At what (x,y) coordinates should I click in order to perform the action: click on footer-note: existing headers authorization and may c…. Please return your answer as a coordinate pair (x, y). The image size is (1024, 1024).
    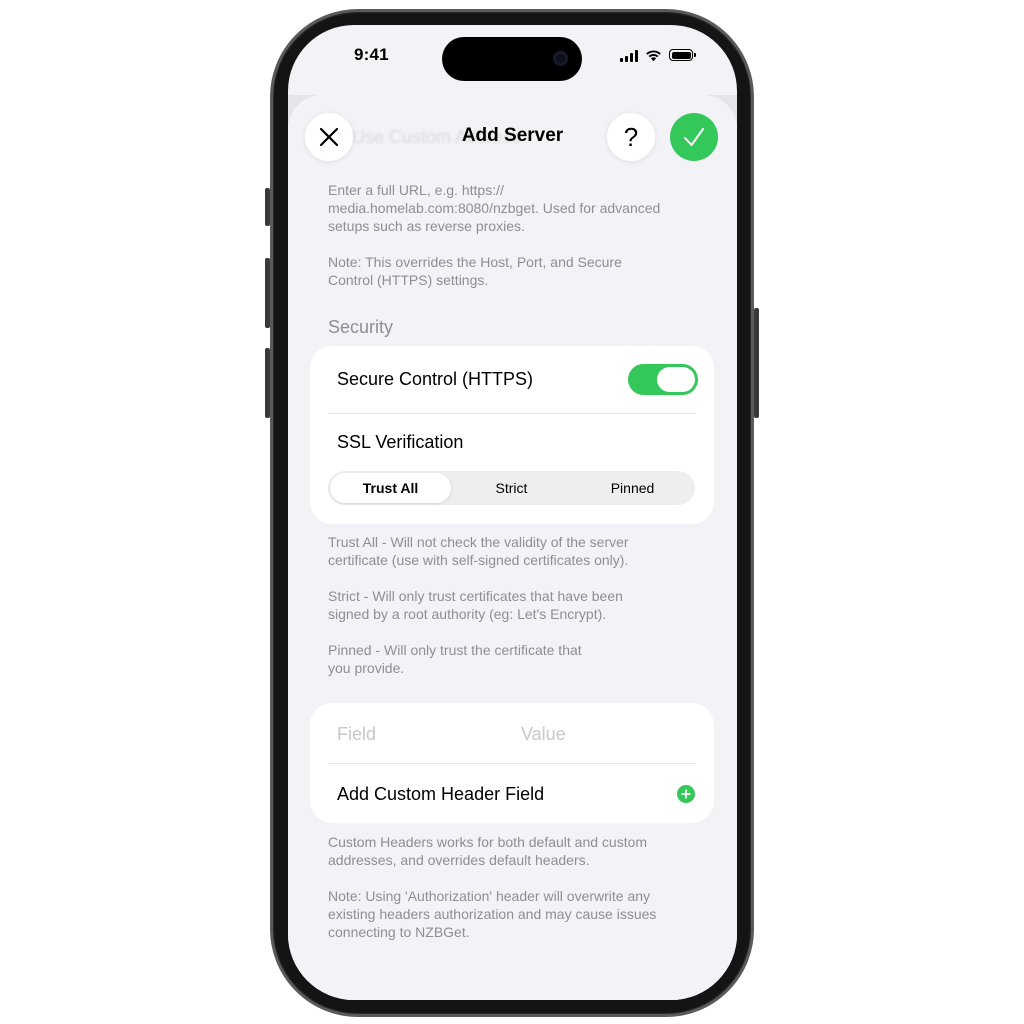
    Looking at the image, I should click on (492, 914).